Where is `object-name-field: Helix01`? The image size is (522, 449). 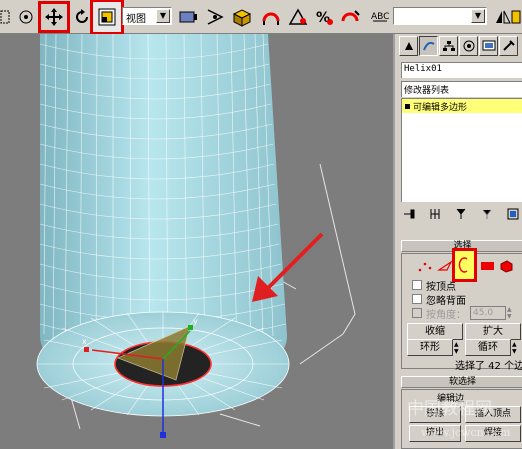 object-name-field: Helix01 is located at coordinates (461, 70).